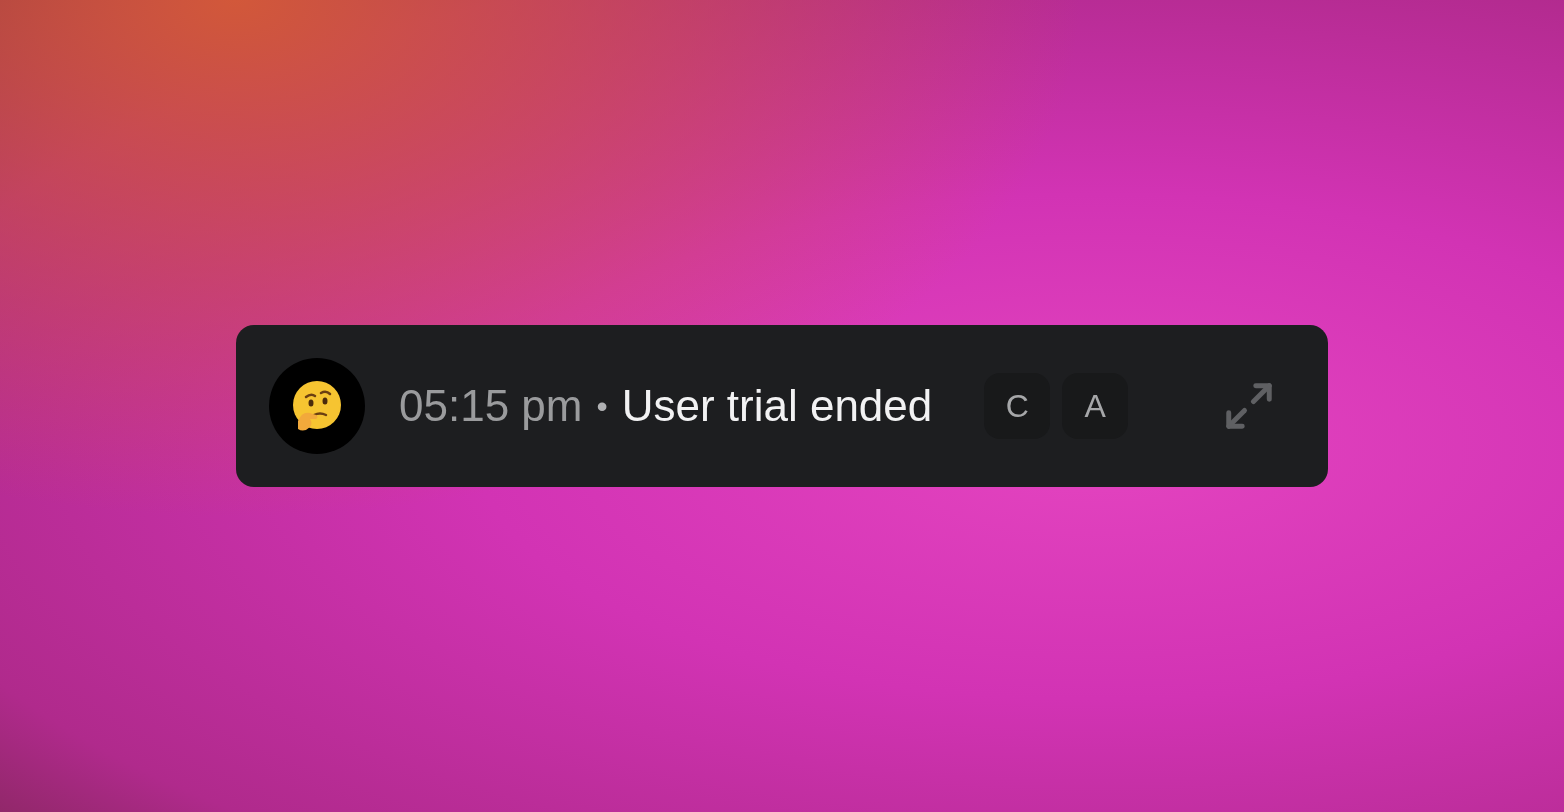 The height and width of the screenshot is (812, 1564). What do you see at coordinates (777, 406) in the screenshot?
I see `message-text: User trial ended` at bounding box center [777, 406].